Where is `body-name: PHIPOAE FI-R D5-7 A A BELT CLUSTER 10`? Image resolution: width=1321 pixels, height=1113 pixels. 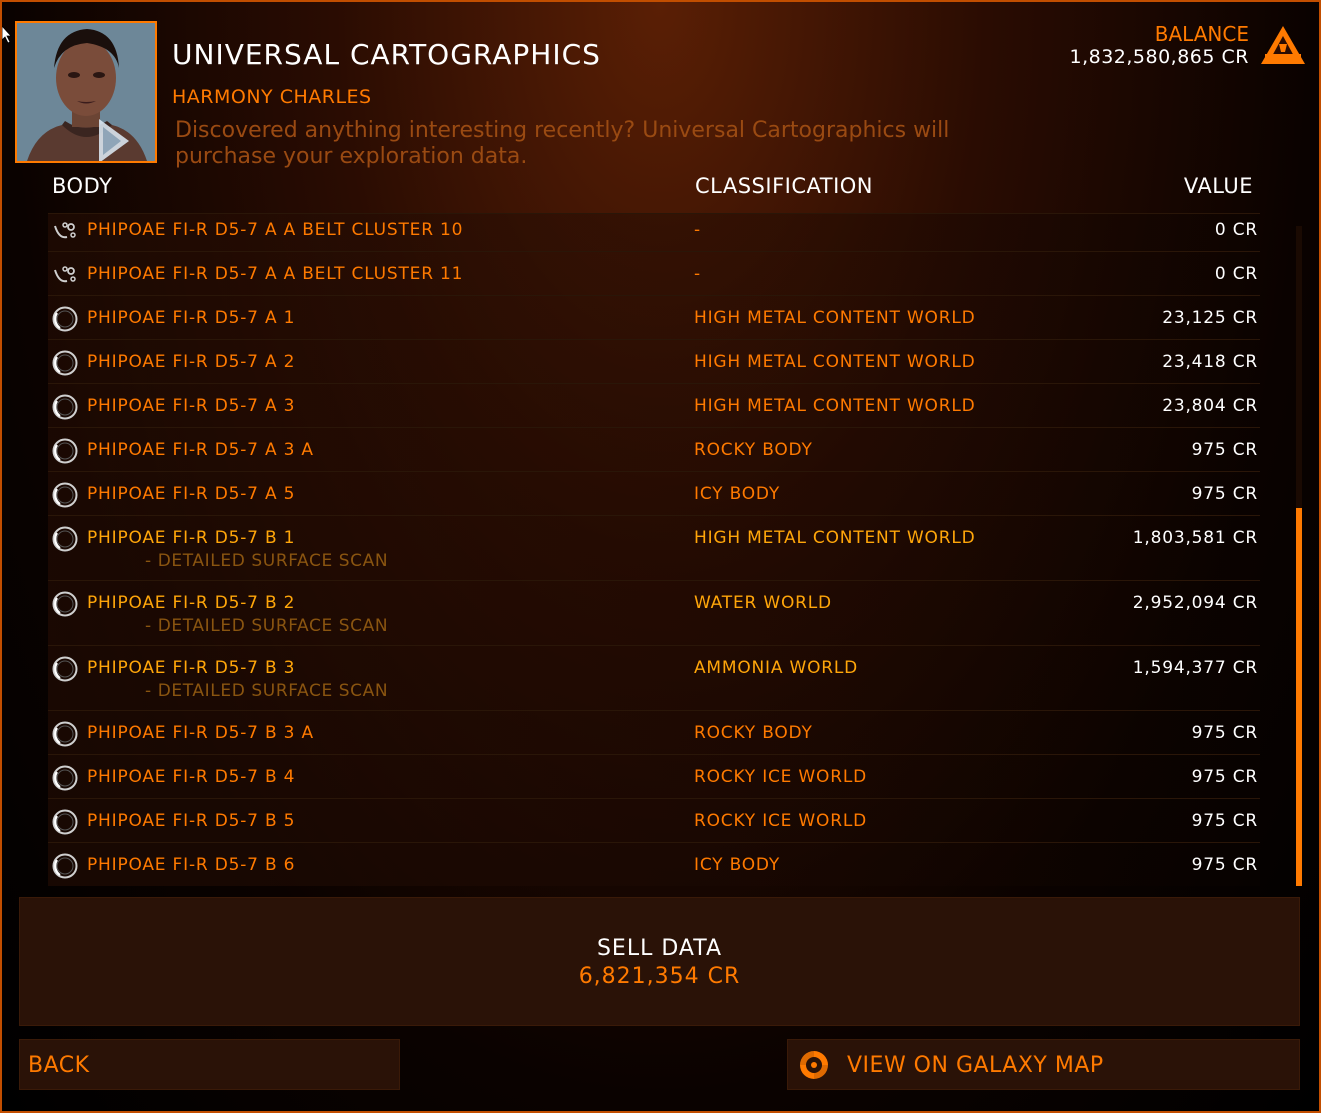 body-name: PHIPOAE FI-R D5-7 A A BELT CLUSTER 10 is located at coordinates (275, 230).